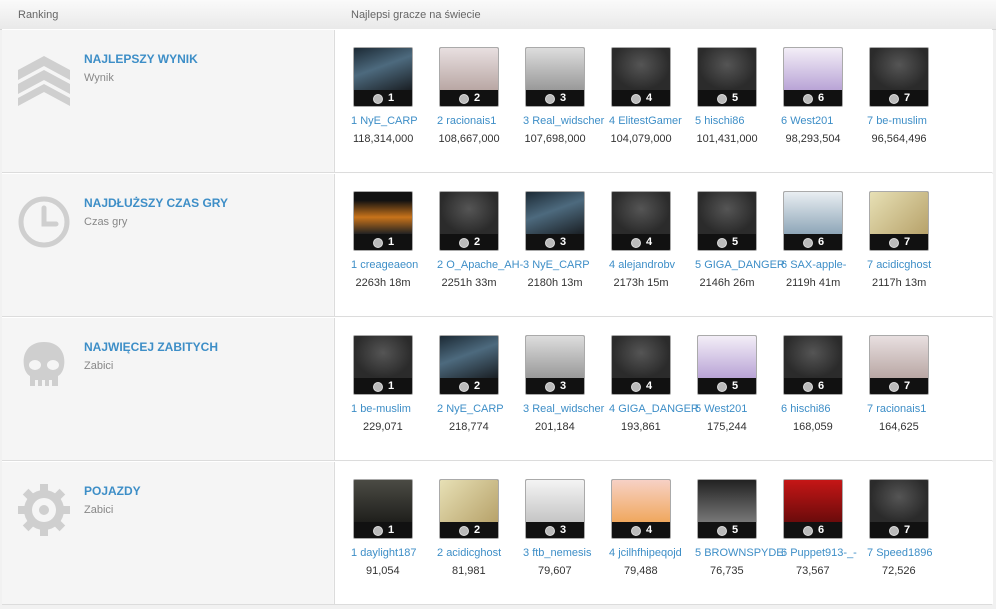 Image resolution: width=996 pixels, height=609 pixels. What do you see at coordinates (907, 242) in the screenshot?
I see `rank-number: 7` at bounding box center [907, 242].